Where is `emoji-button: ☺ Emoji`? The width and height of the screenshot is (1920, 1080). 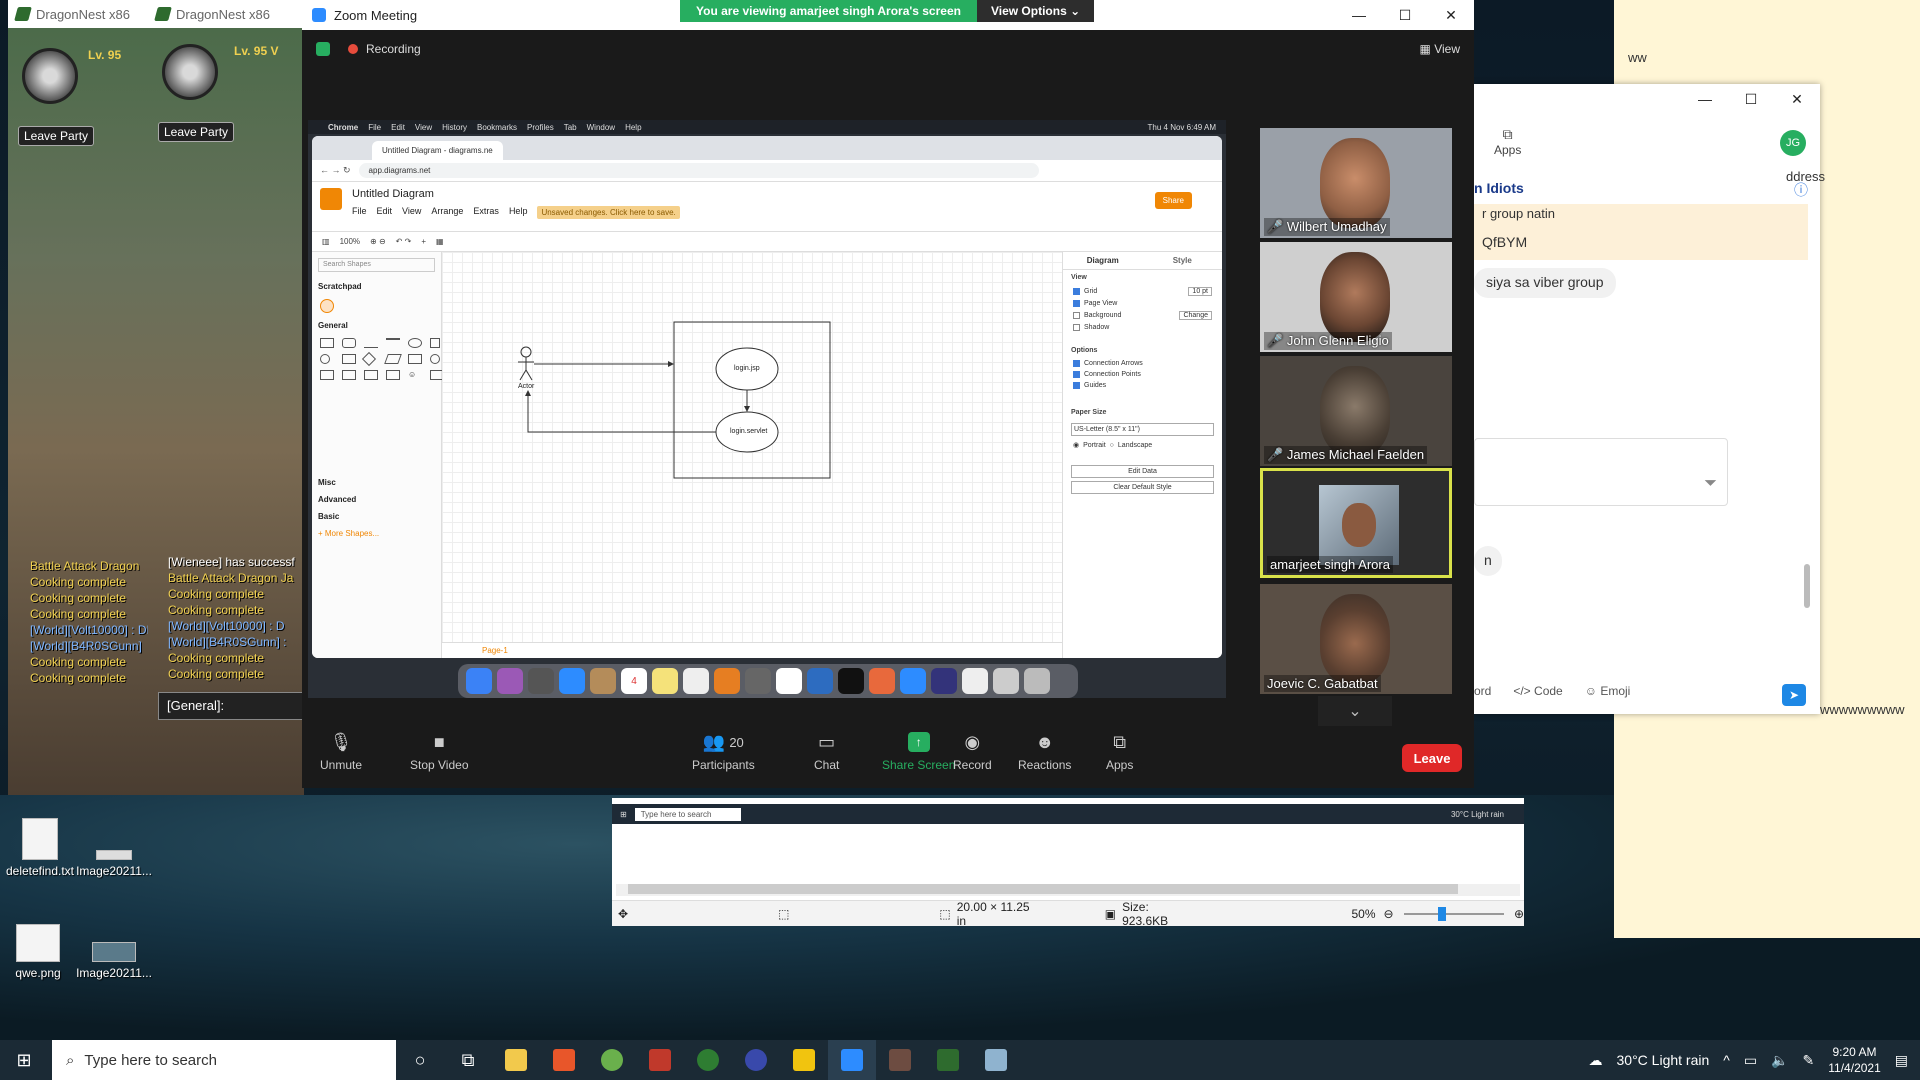
emoji-button: ☺ Emoji is located at coordinates (1608, 691).